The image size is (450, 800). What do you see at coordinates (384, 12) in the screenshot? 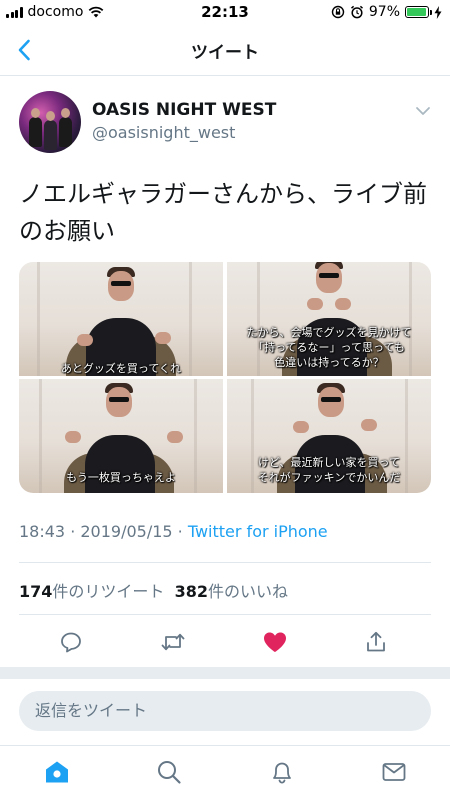
I see `battery-percent: 97%` at bounding box center [384, 12].